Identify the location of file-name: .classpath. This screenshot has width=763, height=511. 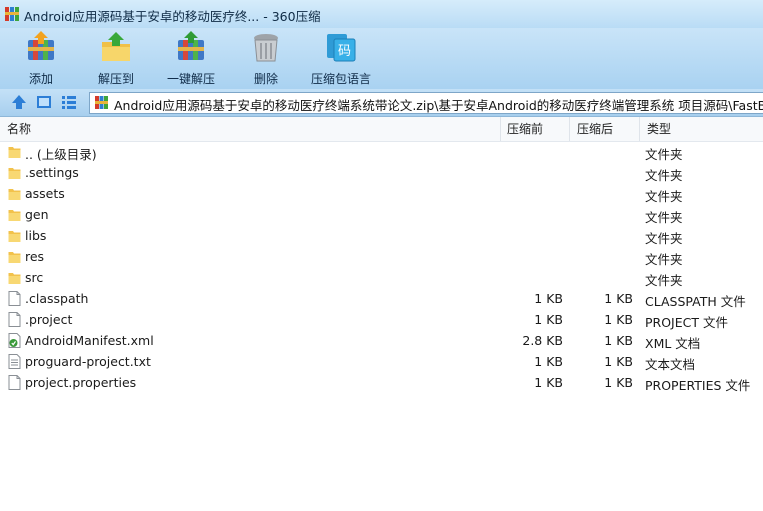
(57, 298).